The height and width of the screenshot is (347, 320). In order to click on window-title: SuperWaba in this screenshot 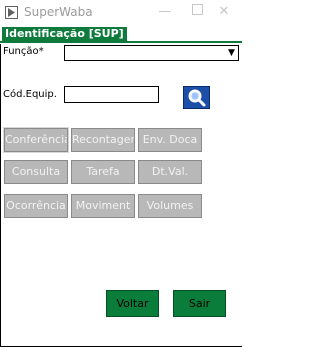, I will do `click(58, 12)`.